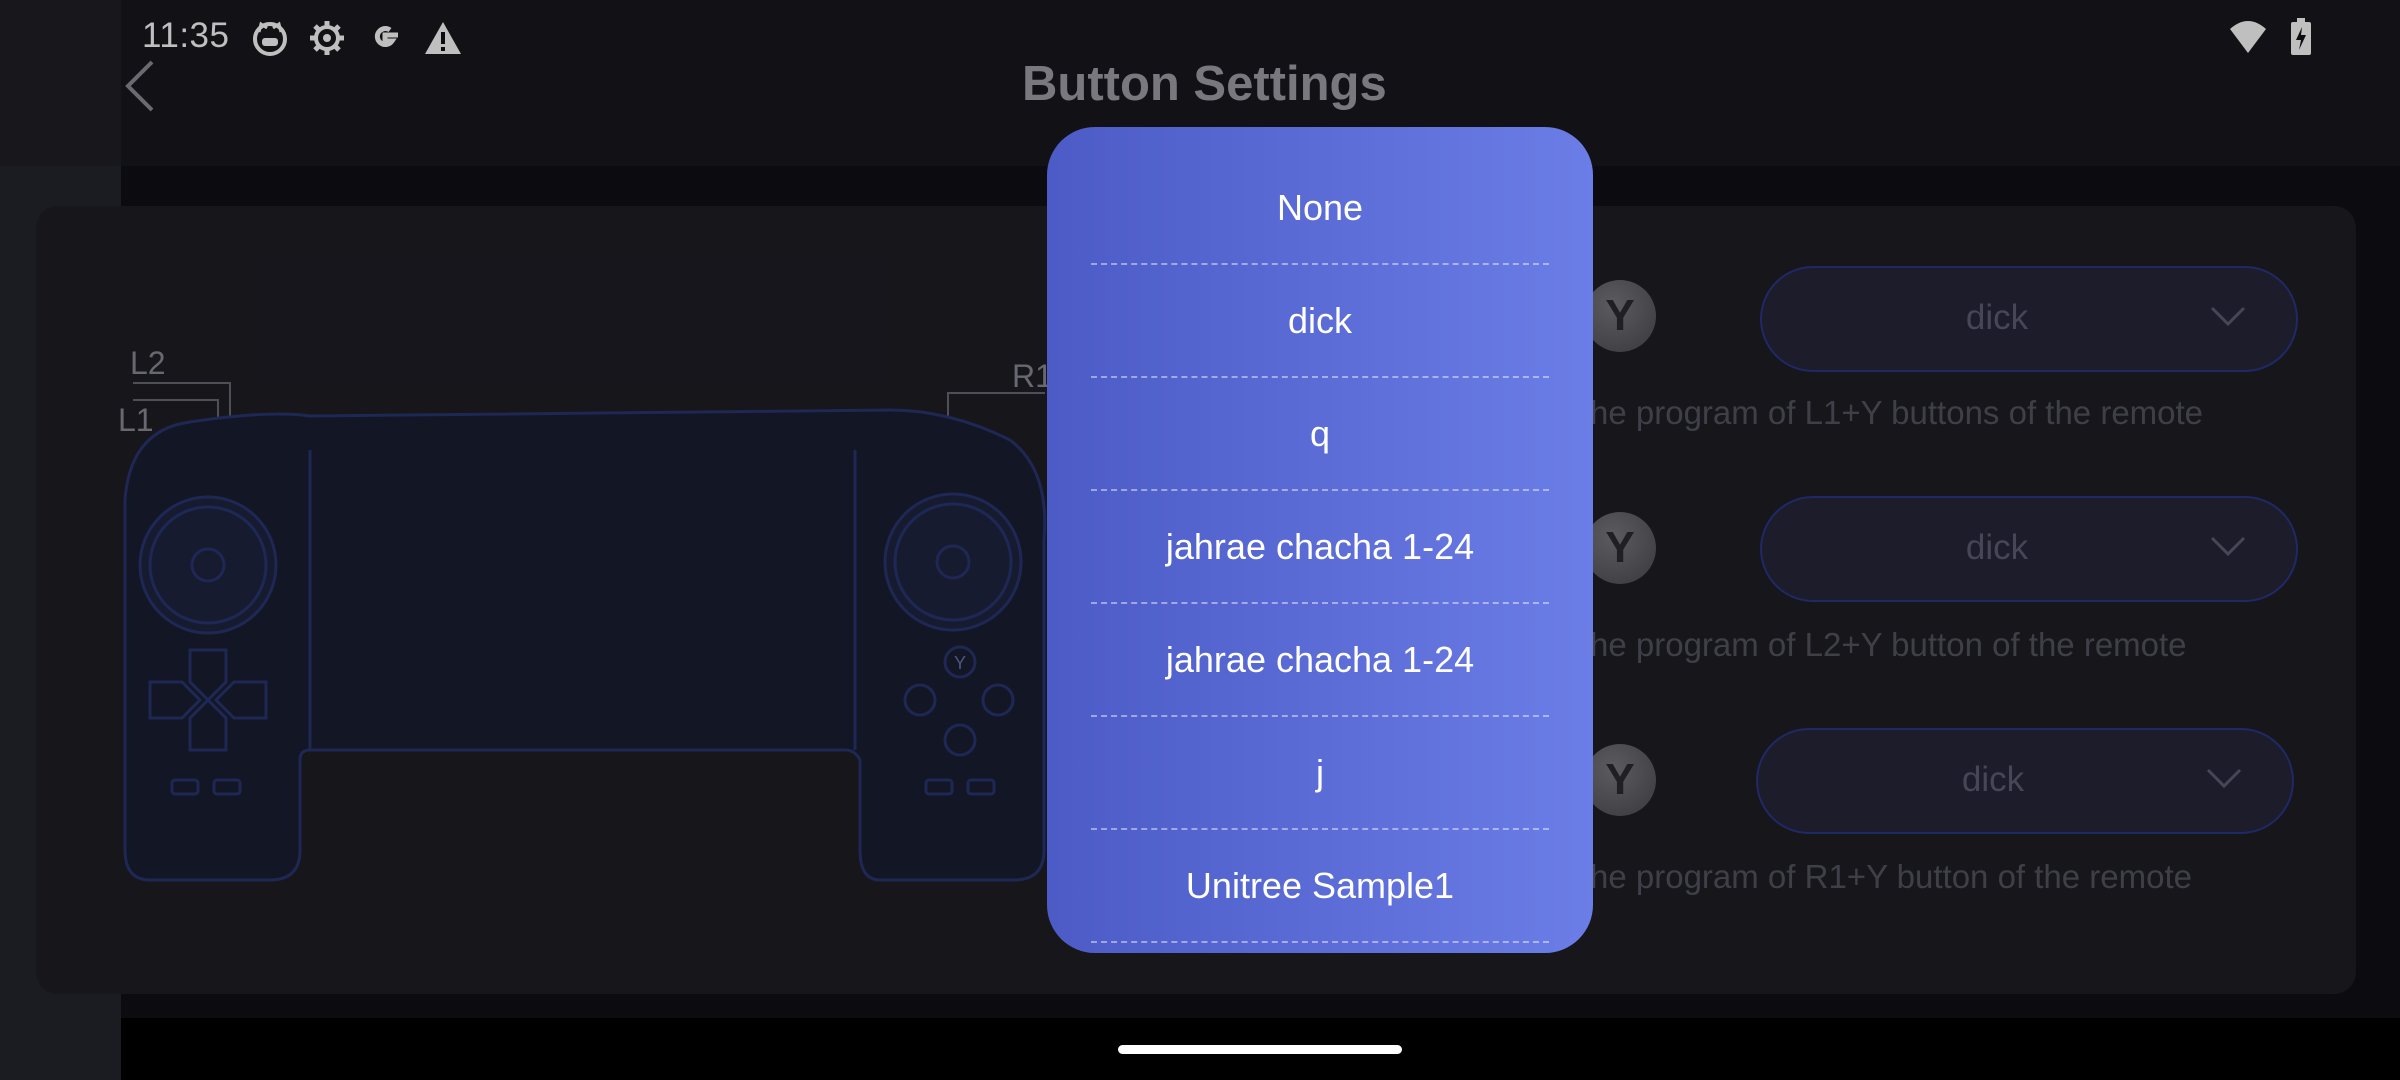  What do you see at coordinates (1320, 435) in the screenshot?
I see `popup-option: q` at bounding box center [1320, 435].